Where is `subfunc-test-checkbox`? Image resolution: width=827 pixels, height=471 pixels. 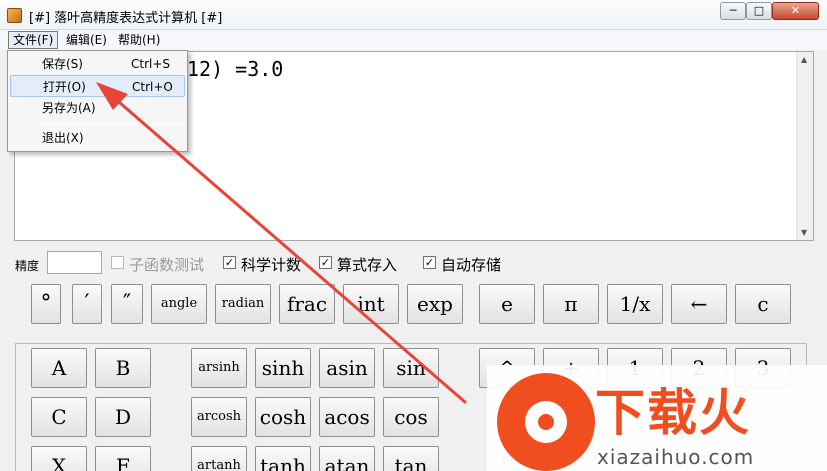
subfunc-test-checkbox is located at coordinates (117, 262).